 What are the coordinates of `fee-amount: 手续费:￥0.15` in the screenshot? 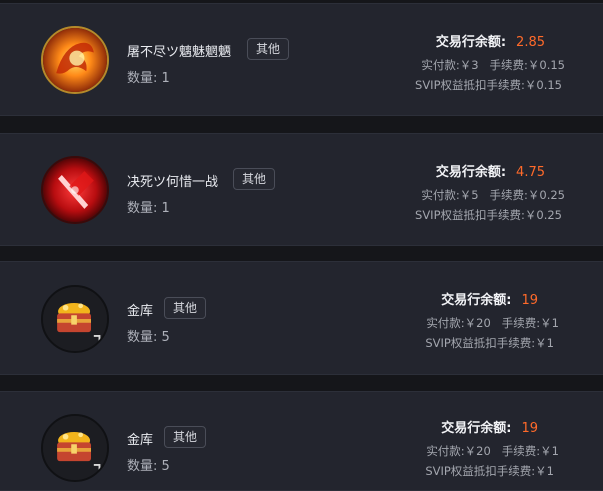 It's located at (527, 65).